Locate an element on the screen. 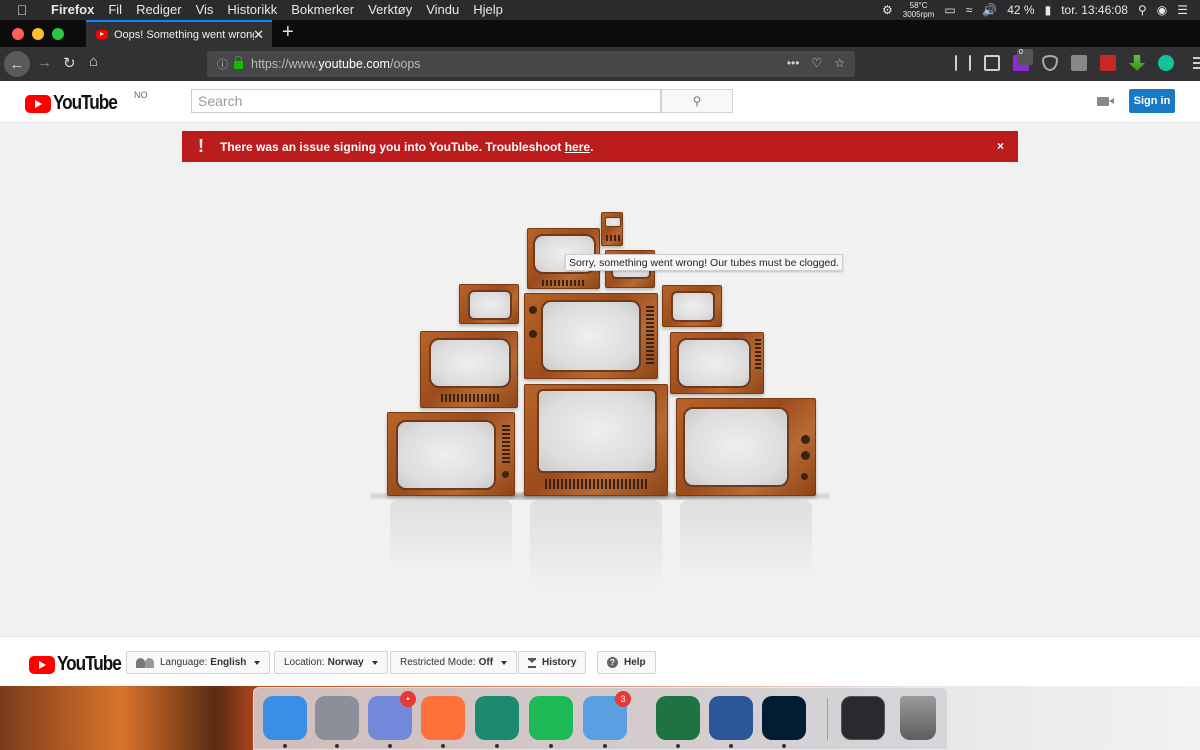  dock-downloads-stack-icon is located at coordinates (863, 718).